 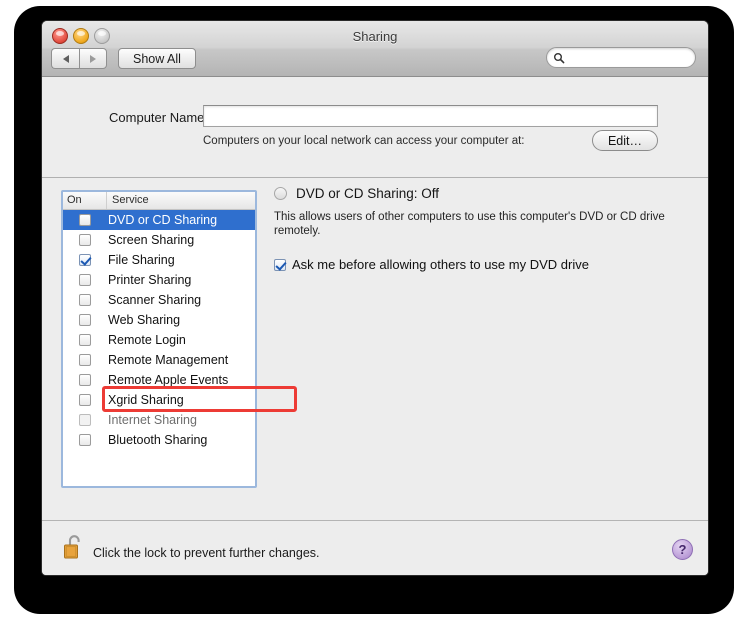 What do you see at coordinates (280, 193) in the screenshot?
I see `status-indicator-icon` at bounding box center [280, 193].